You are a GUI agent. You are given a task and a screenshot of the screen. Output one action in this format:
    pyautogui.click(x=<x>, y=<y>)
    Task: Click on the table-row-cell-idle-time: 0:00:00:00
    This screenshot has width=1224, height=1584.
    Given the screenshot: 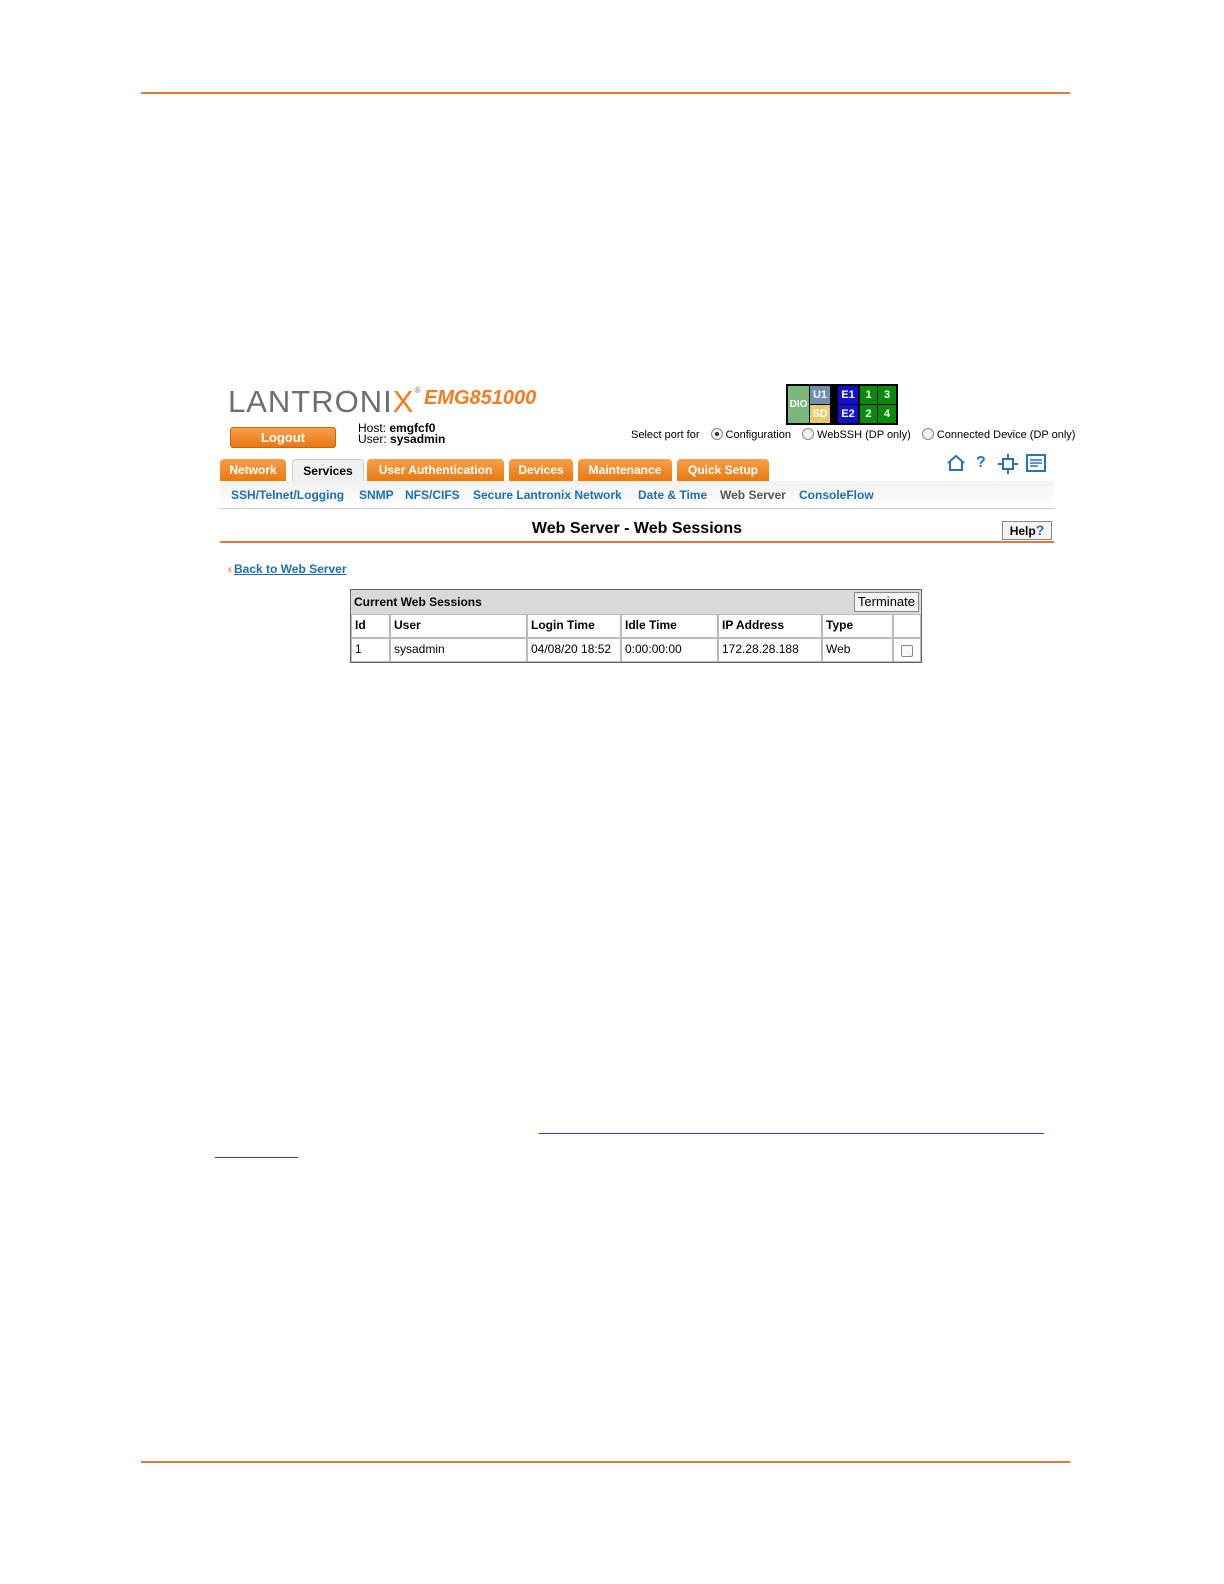 What is the action you would take?
    pyautogui.click(x=669, y=650)
    